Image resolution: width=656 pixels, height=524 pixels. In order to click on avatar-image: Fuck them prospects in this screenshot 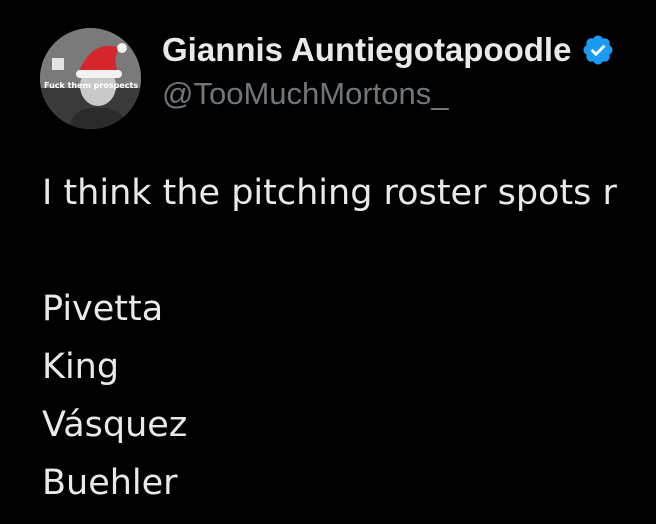, I will do `click(90, 78)`.